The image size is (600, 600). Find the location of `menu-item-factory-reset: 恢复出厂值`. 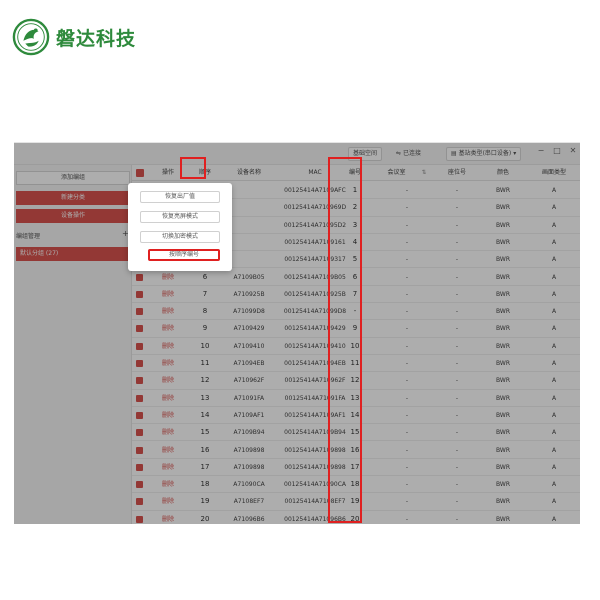

menu-item-factory-reset: 恢复出厂值 is located at coordinates (180, 197).